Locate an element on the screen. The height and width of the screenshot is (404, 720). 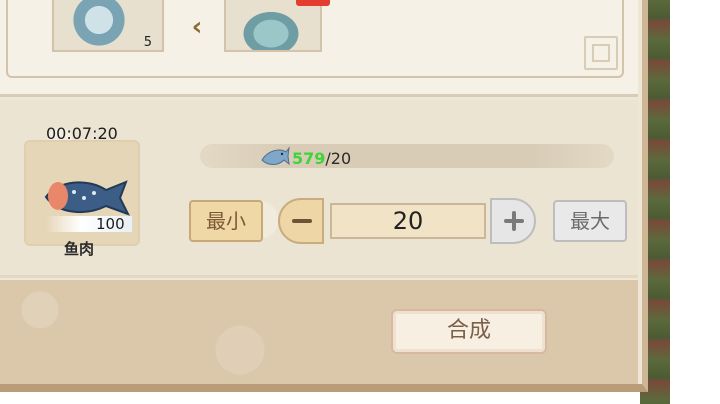
requirement-need: /20 is located at coordinates (338, 158).